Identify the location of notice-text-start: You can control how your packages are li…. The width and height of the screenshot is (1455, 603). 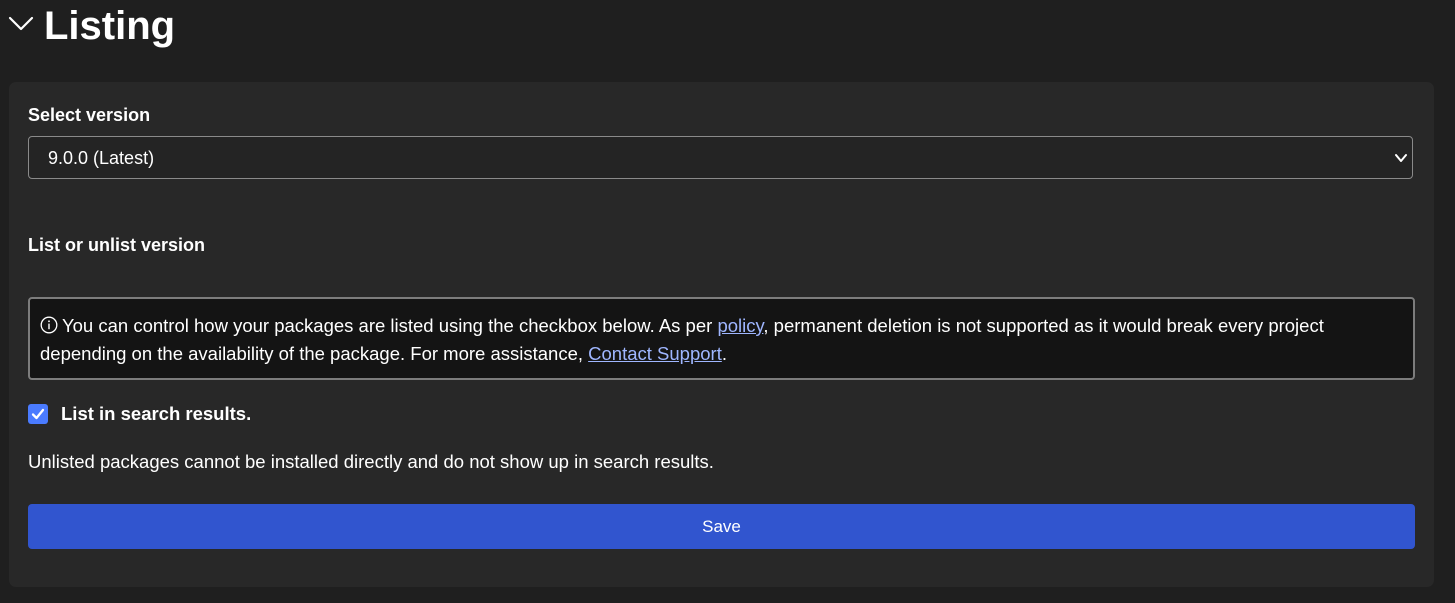
(390, 325).